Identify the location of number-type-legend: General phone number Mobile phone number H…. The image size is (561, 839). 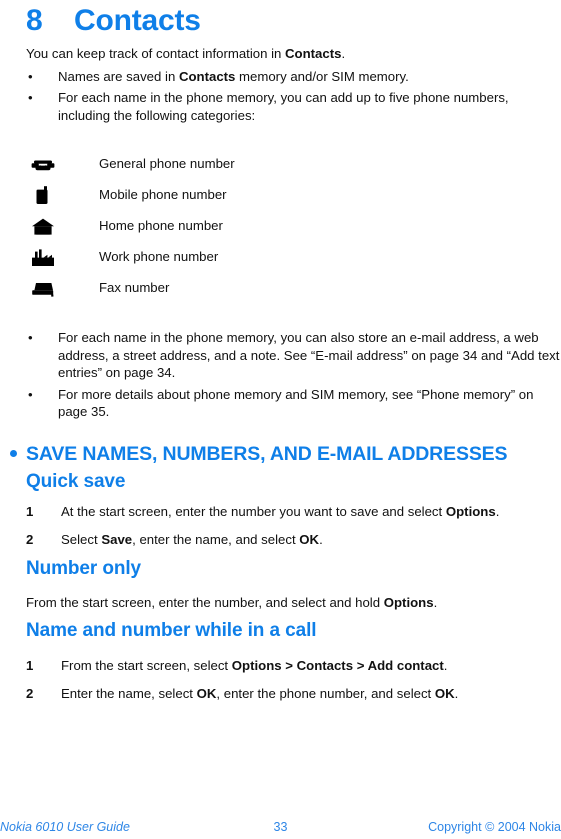
(240, 225).